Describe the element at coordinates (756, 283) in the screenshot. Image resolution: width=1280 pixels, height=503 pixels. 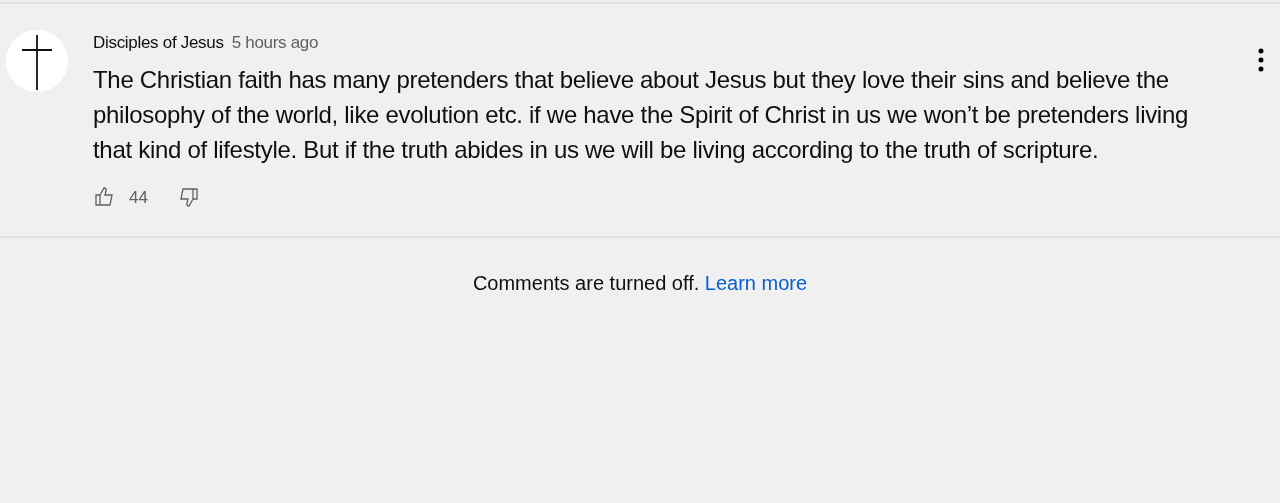
I see `learn-more-link: Learn more` at that location.